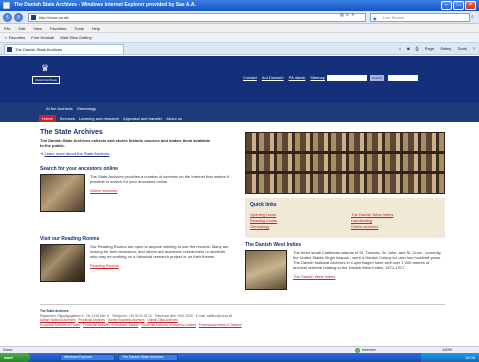 This screenshot has height=362, width=479. I want to click on site-search-button: Search, so click(377, 78).